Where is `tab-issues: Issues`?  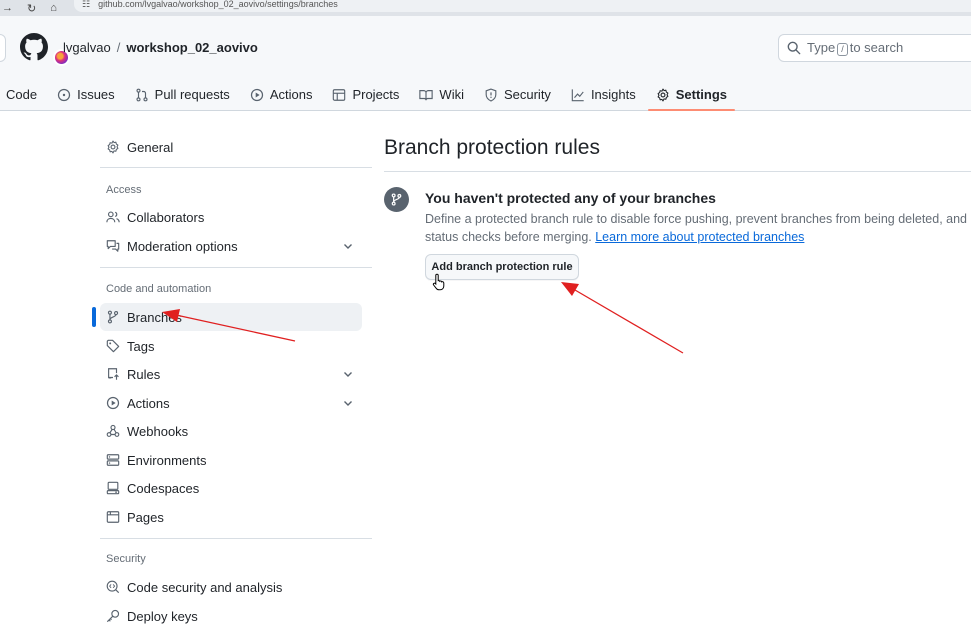 tab-issues: Issues is located at coordinates (86, 94).